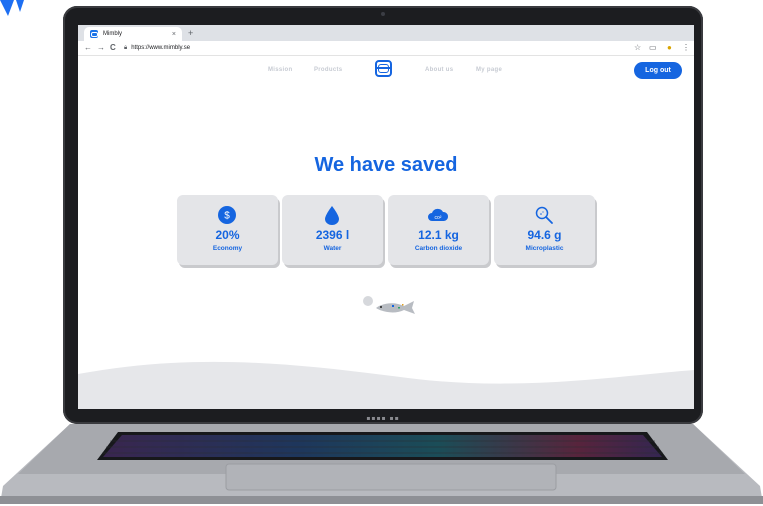  I want to click on stat-label: Water, so click(332, 248).